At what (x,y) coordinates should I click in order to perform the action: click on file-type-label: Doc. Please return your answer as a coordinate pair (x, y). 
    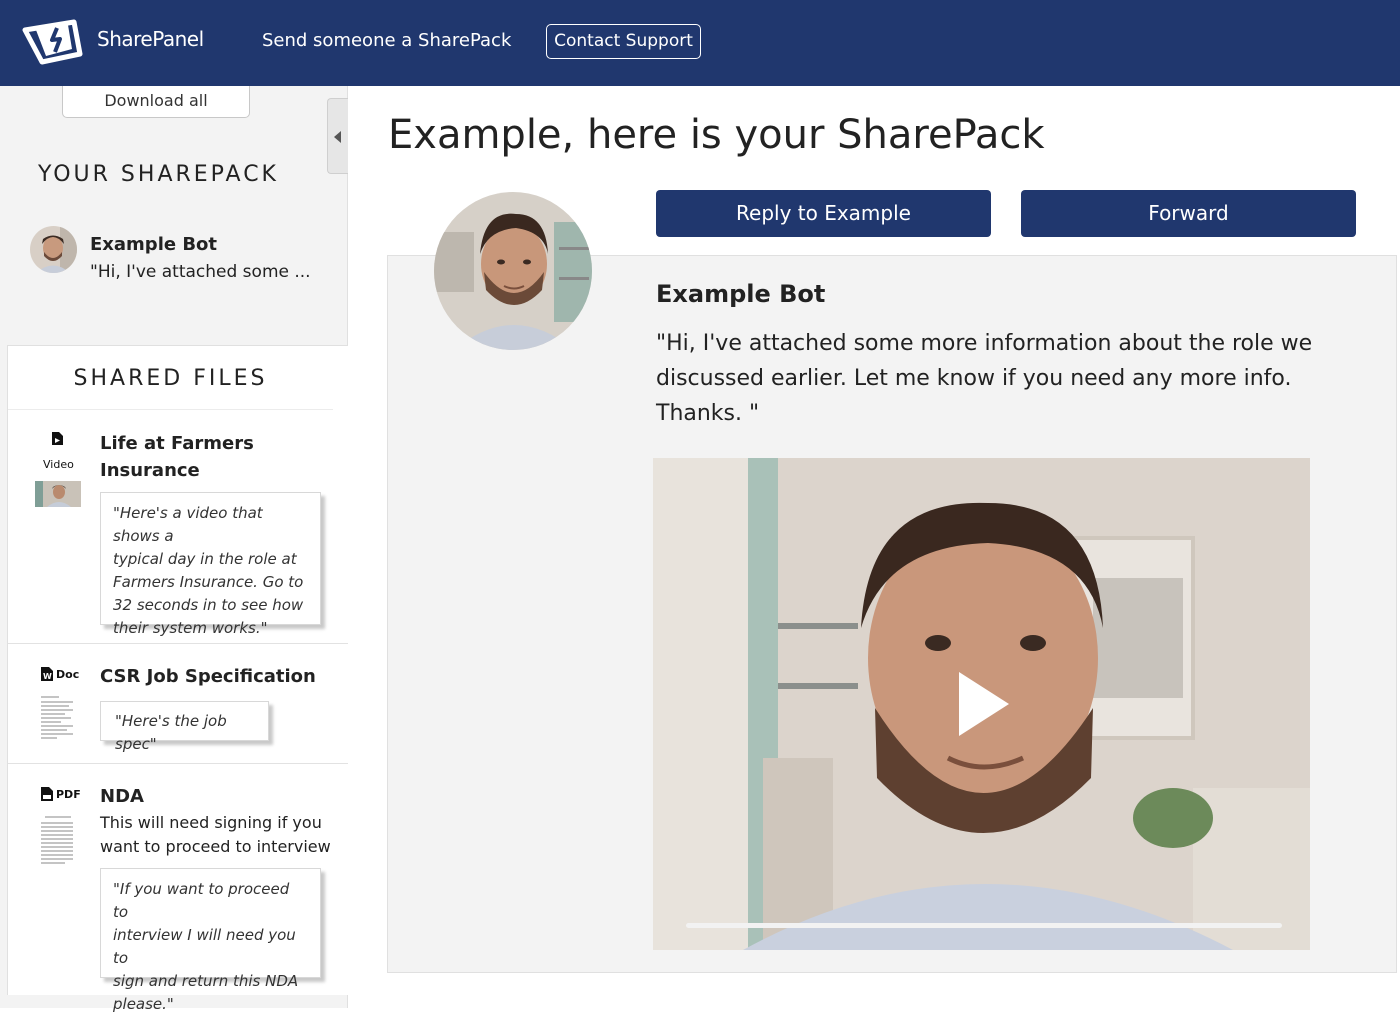
    Looking at the image, I should click on (68, 674).